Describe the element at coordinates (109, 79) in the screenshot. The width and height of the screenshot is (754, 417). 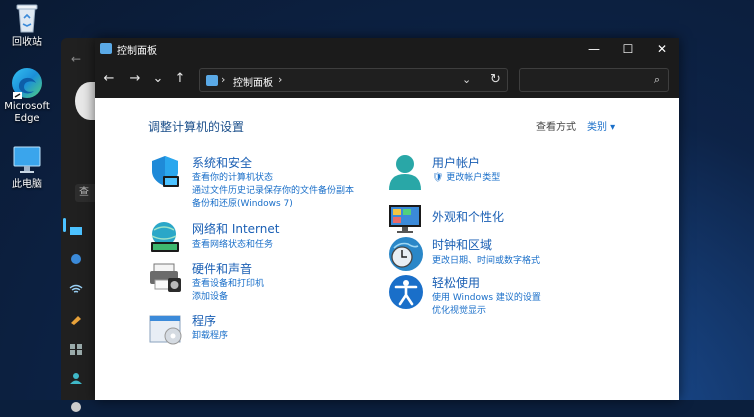
I see `back-button: ←` at that location.